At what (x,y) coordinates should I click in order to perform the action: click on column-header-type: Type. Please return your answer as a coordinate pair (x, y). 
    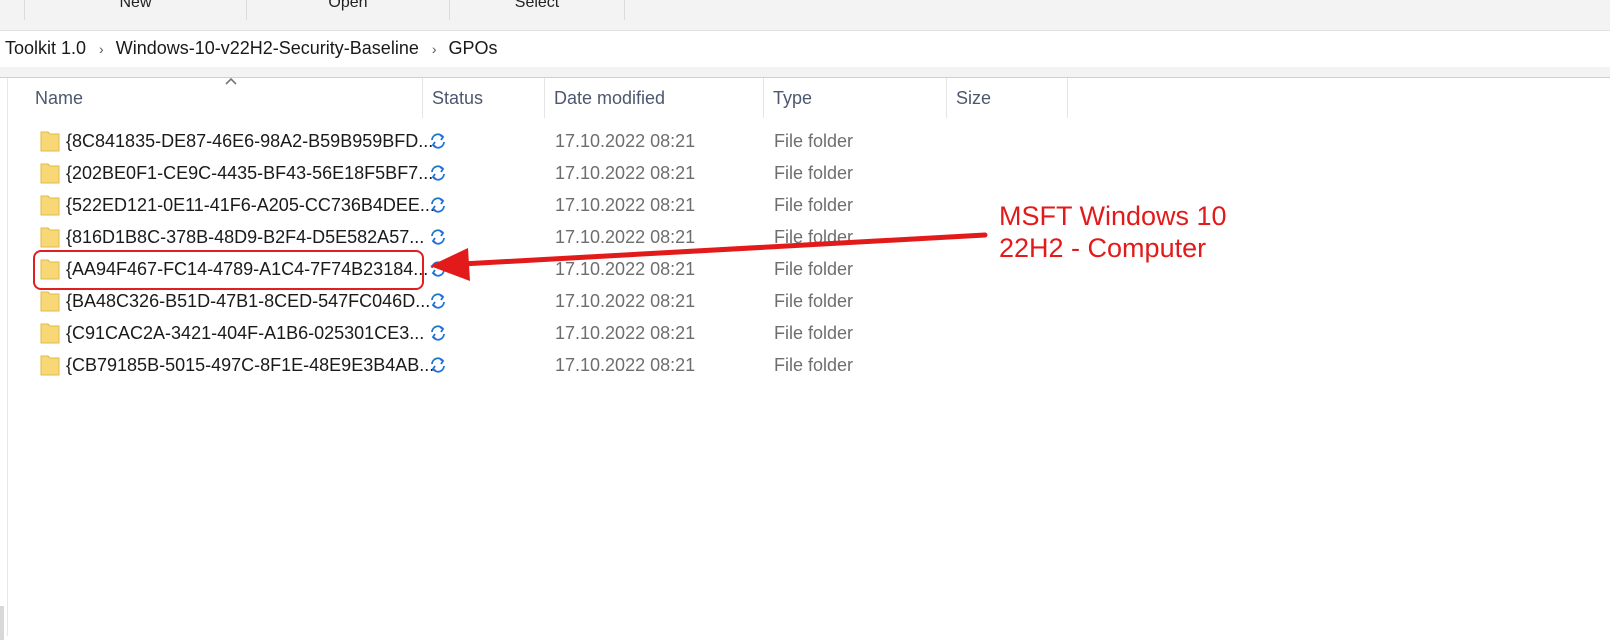
    Looking at the image, I should click on (855, 98).